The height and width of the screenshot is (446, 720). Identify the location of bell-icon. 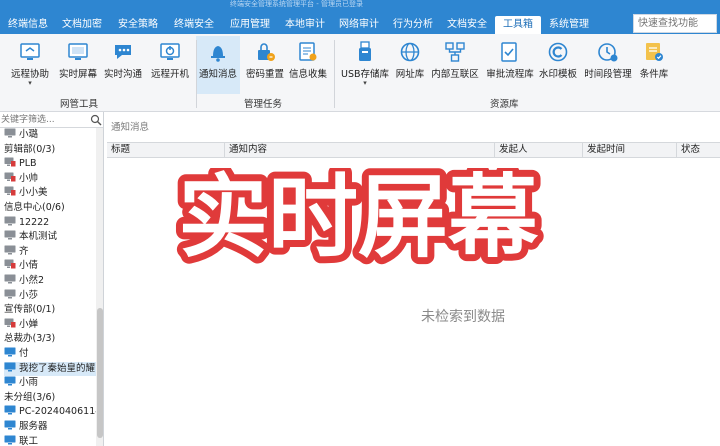
(218, 54).